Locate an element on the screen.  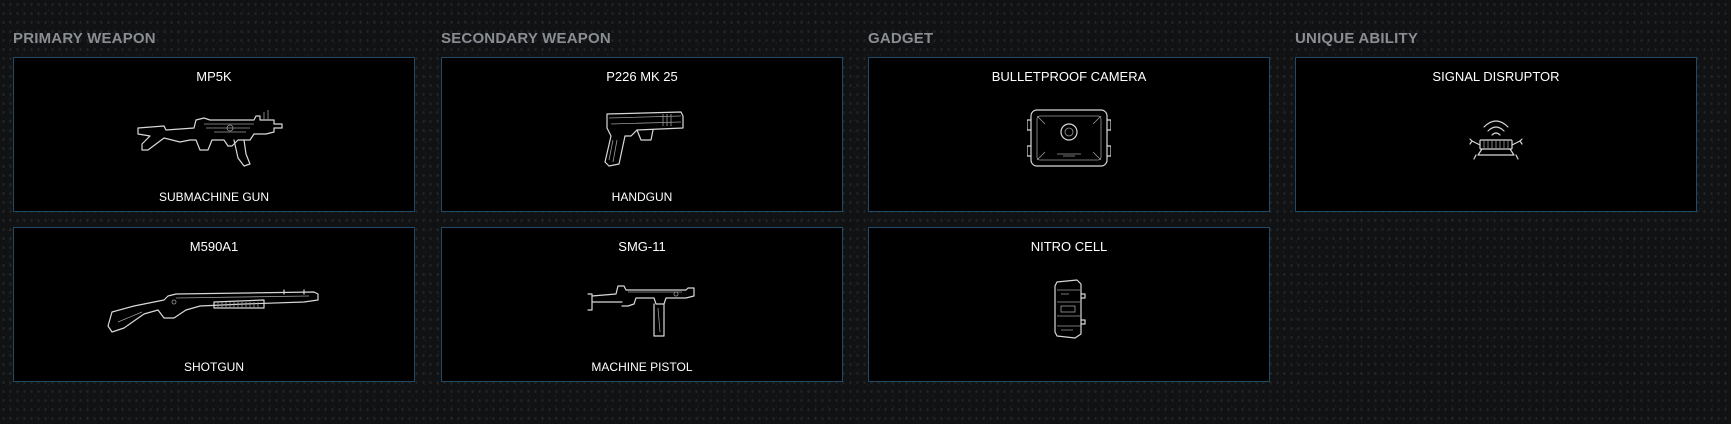
shotgun-icon is located at coordinates (214, 308).